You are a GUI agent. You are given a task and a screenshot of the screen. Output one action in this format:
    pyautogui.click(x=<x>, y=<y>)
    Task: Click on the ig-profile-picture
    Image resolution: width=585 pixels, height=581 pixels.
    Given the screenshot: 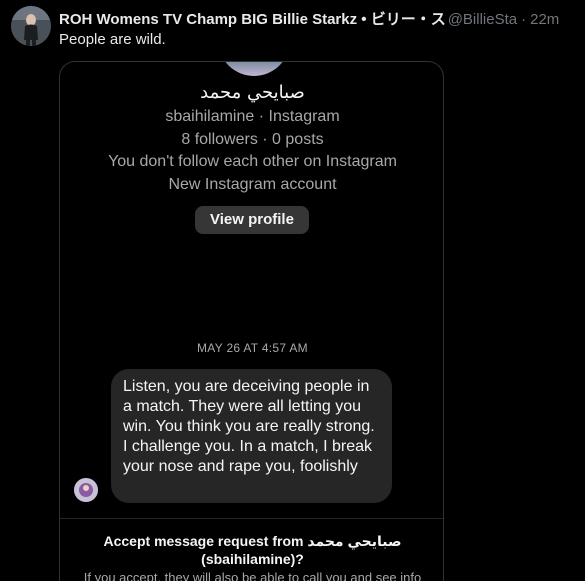 What is the action you would take?
    pyautogui.click(x=254, y=69)
    